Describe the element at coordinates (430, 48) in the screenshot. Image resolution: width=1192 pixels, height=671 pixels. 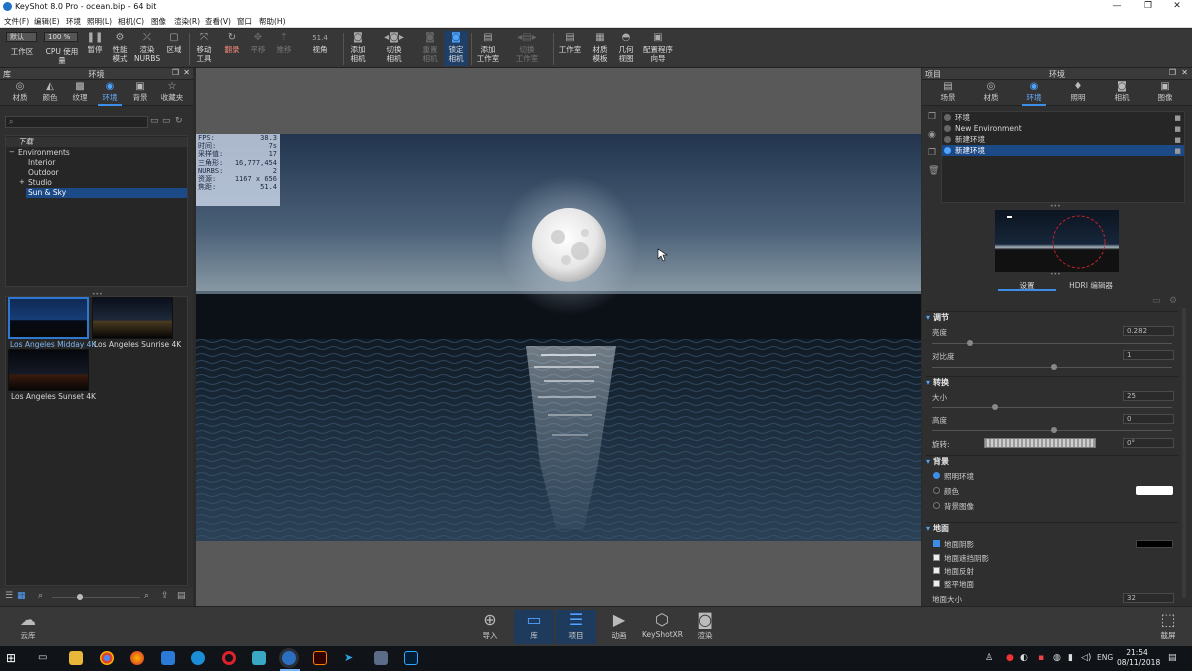
I see `reset-camera-button: ◙ 重置 相机` at that location.